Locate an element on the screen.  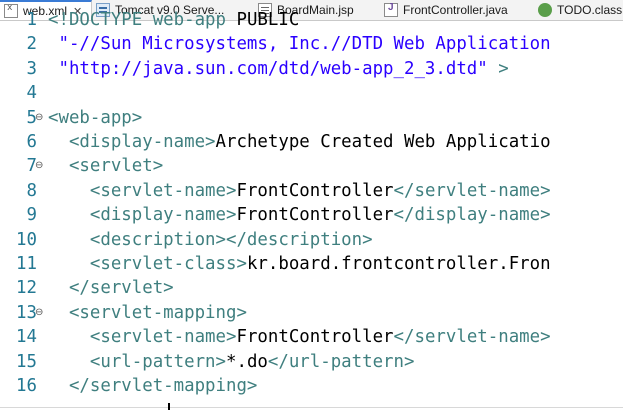
code-text: <url-pattern>*.do</url-pattern> is located at coordinates (231, 362).